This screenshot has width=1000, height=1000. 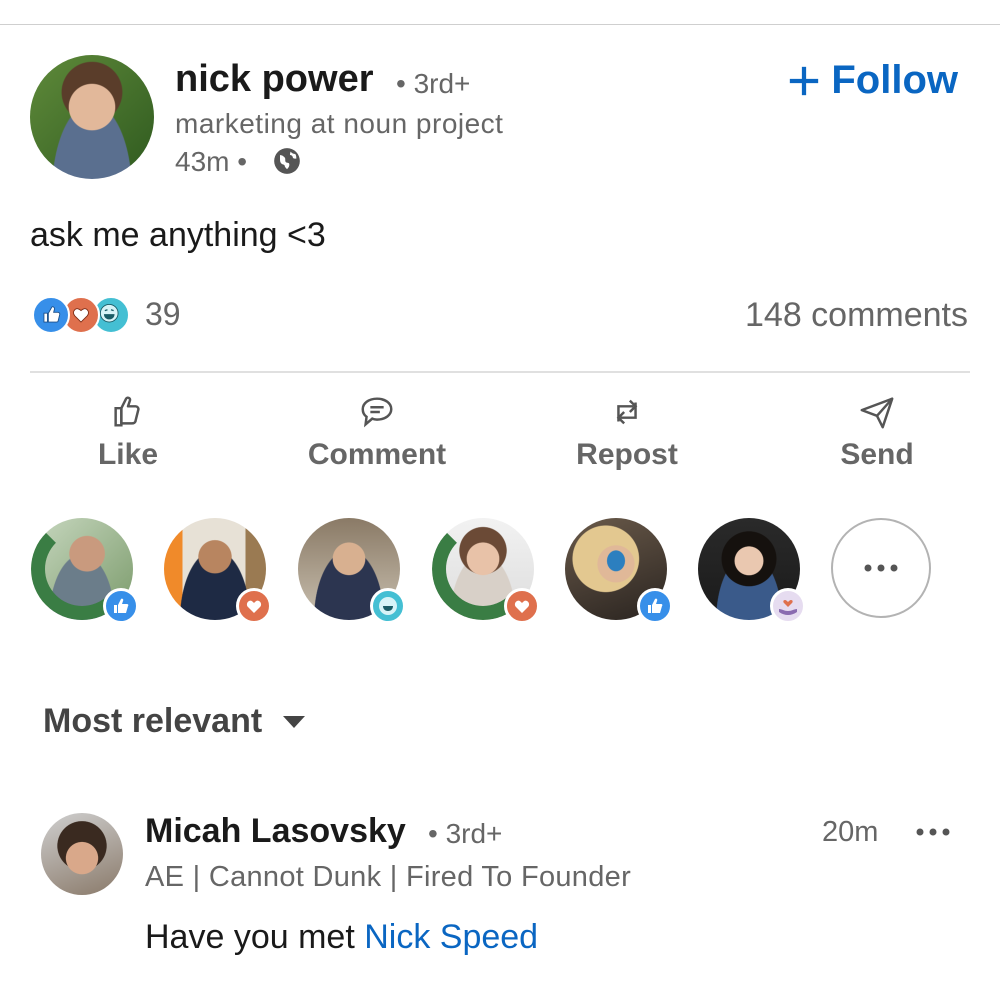 I want to click on funny-icon, so click(x=388, y=606).